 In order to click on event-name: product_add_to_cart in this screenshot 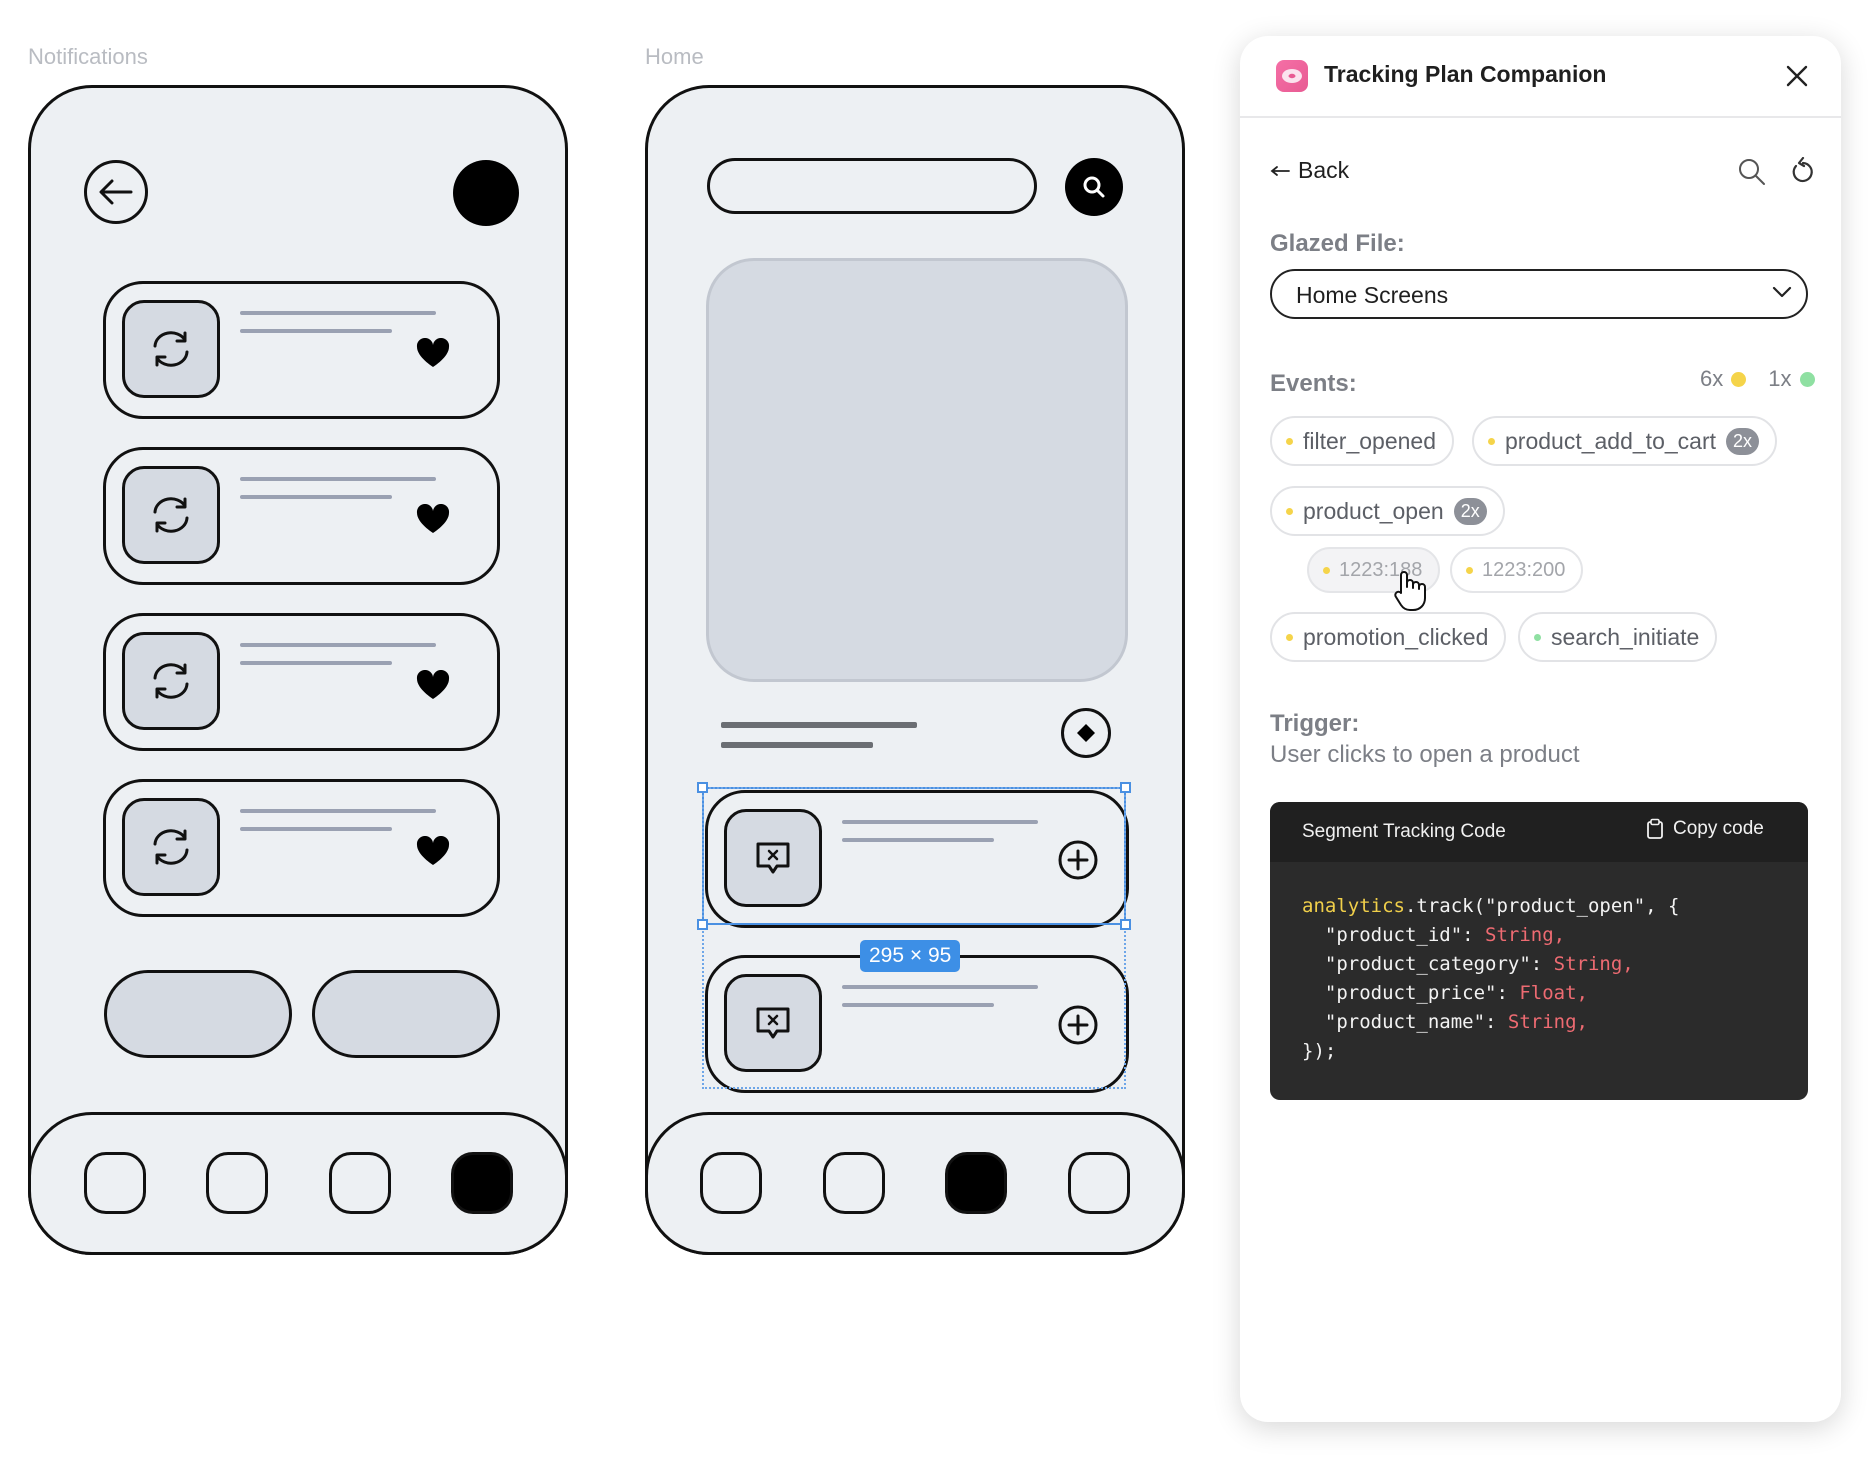, I will do `click(1610, 440)`.